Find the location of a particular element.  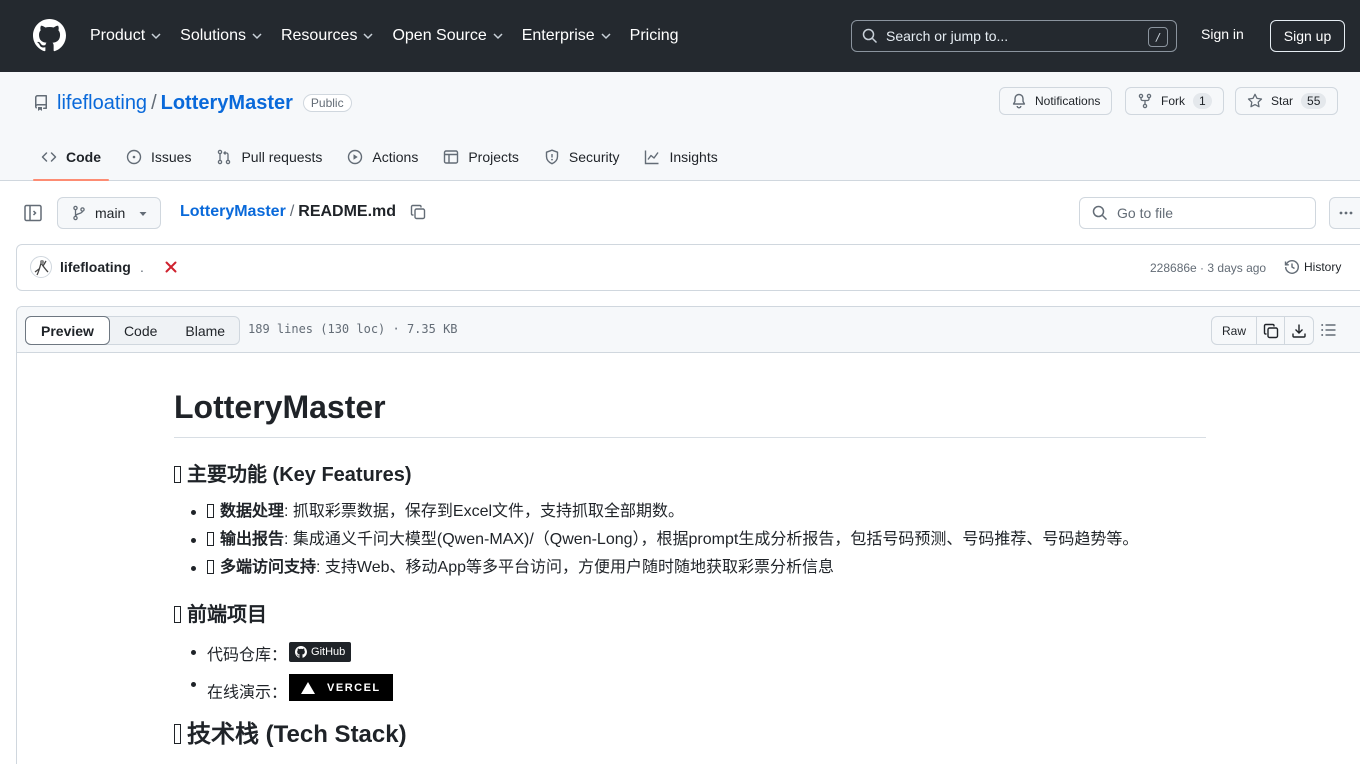

commit-author-link: lifefloating is located at coordinates (95, 267).